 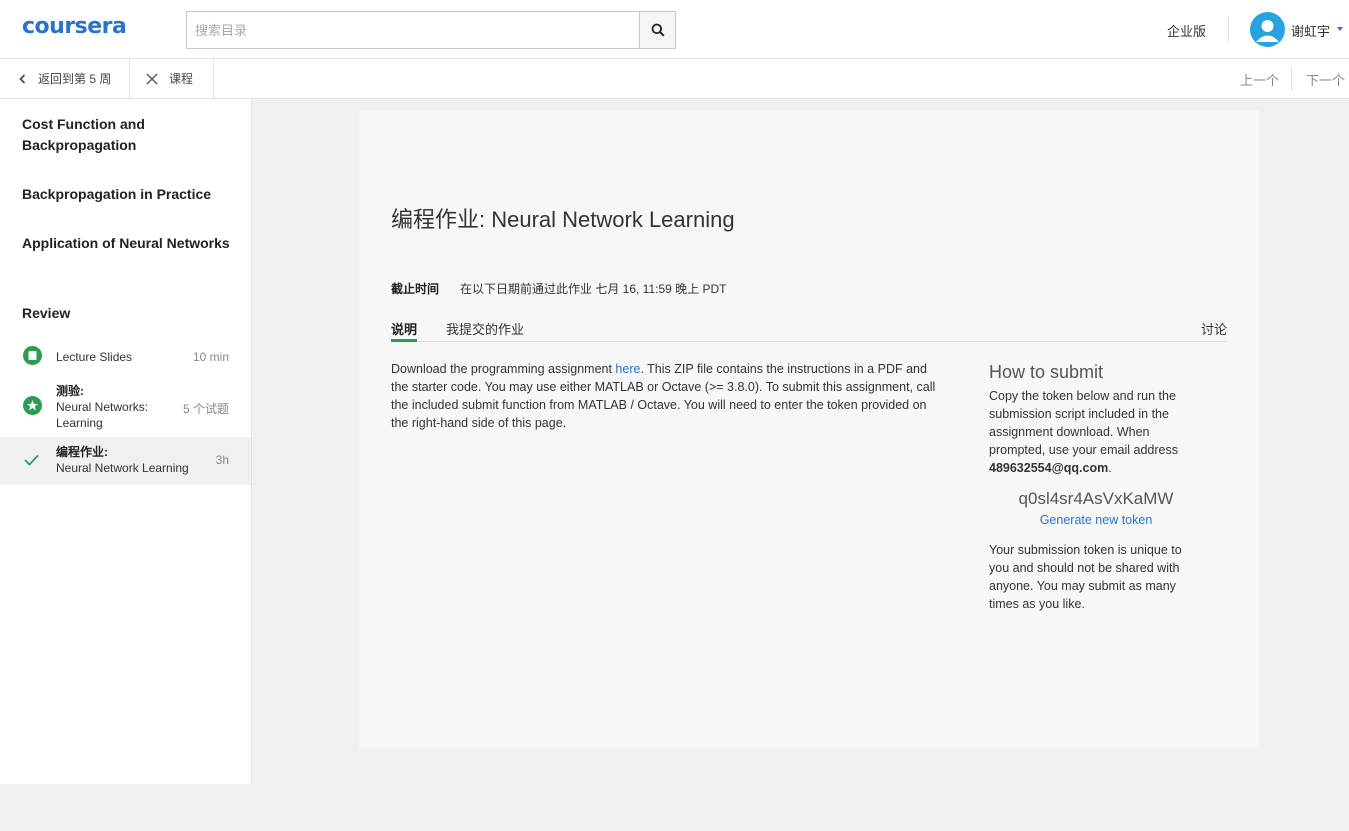 I want to click on sidebar-item-type: 编程作业:, so click(x=82, y=452).